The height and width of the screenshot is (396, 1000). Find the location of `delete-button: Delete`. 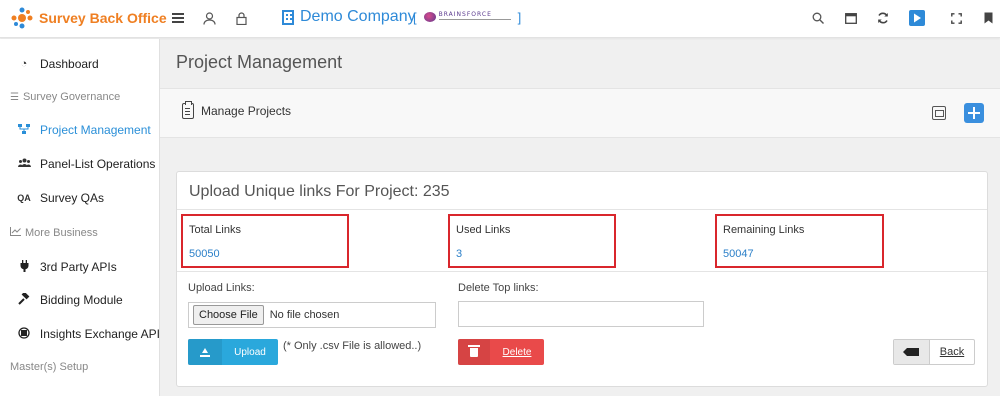

delete-button: Delete is located at coordinates (501, 352).